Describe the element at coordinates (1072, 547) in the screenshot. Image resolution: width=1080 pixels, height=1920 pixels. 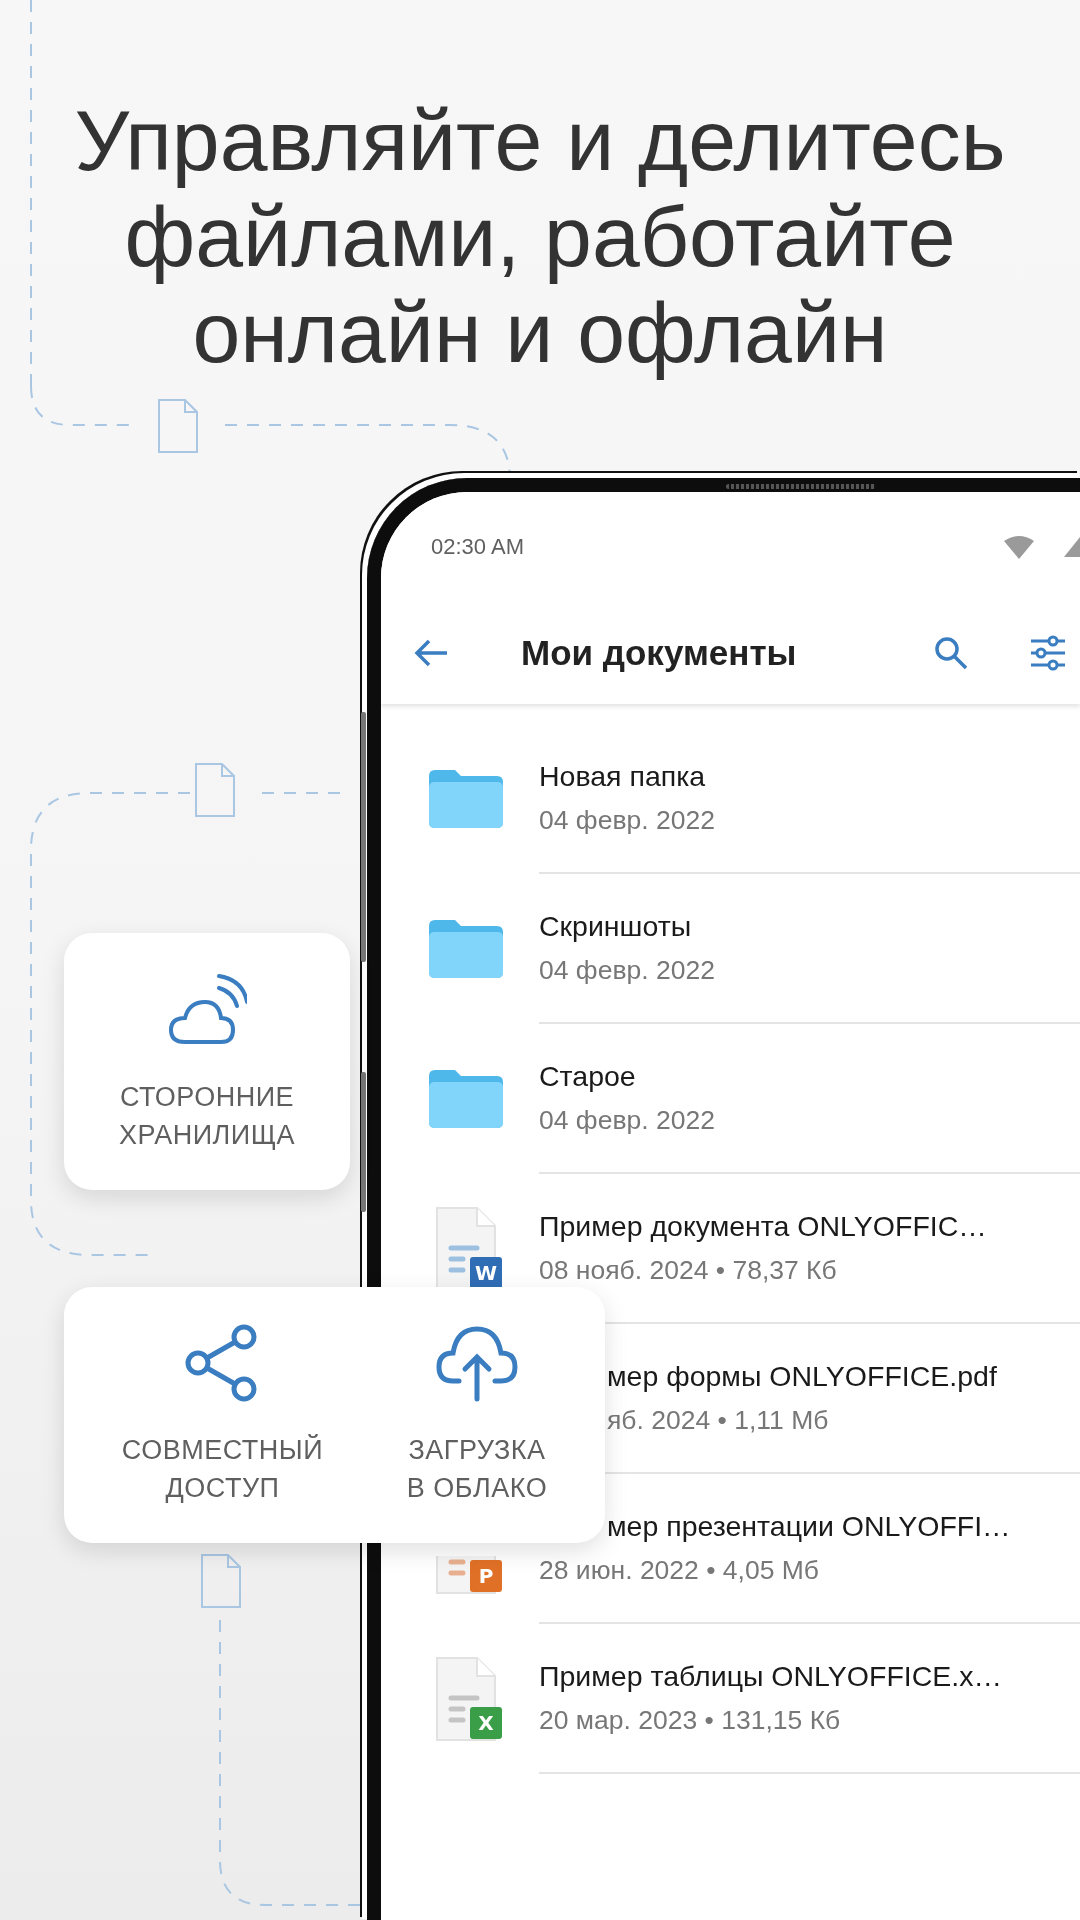
I see `signal-icon` at that location.